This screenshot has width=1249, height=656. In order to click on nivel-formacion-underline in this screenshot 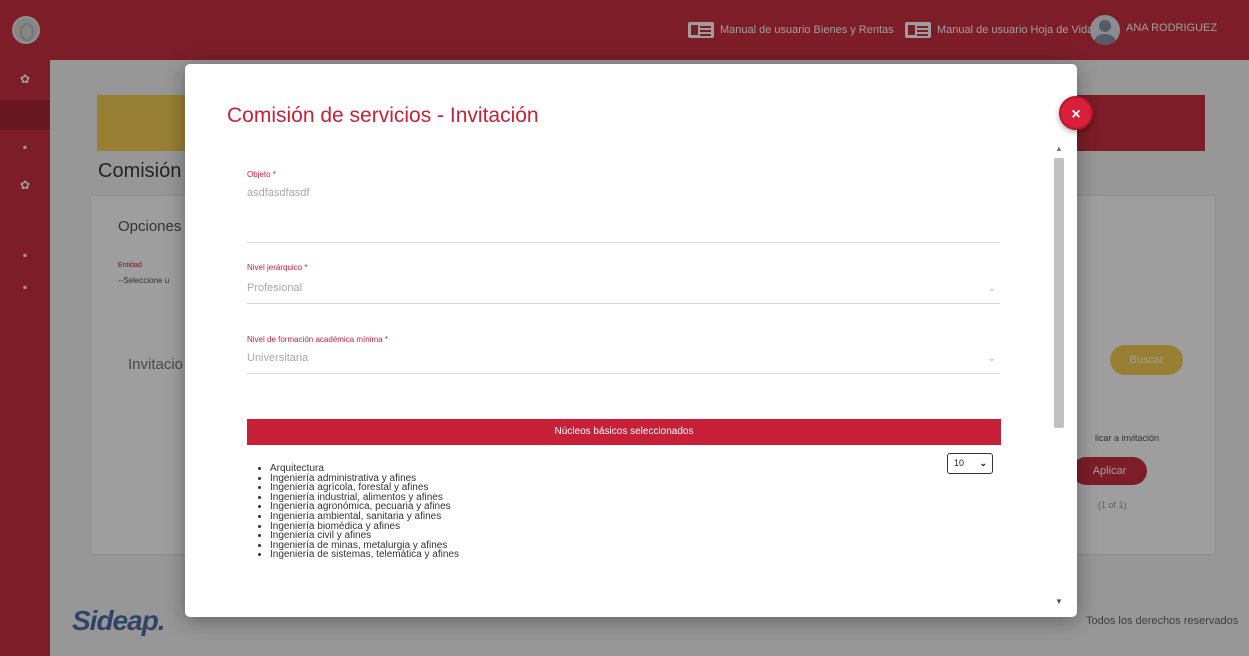, I will do `click(623, 373)`.